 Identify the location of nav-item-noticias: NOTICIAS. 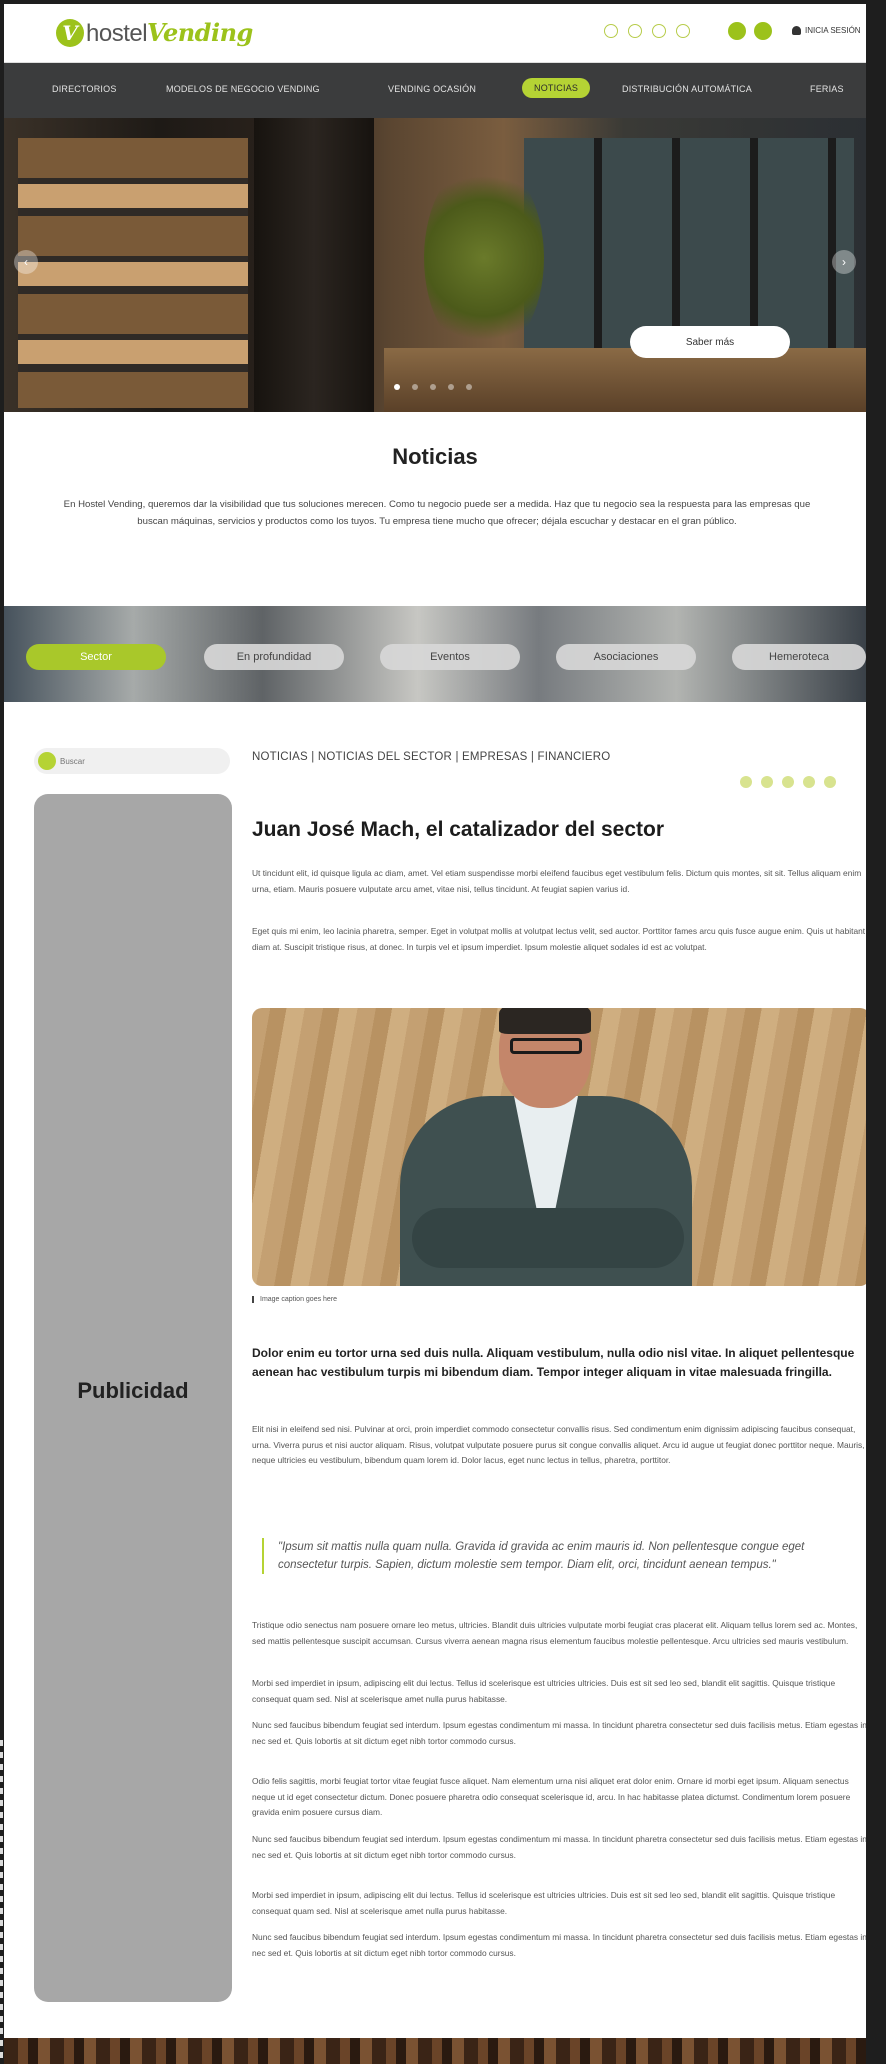
(556, 88).